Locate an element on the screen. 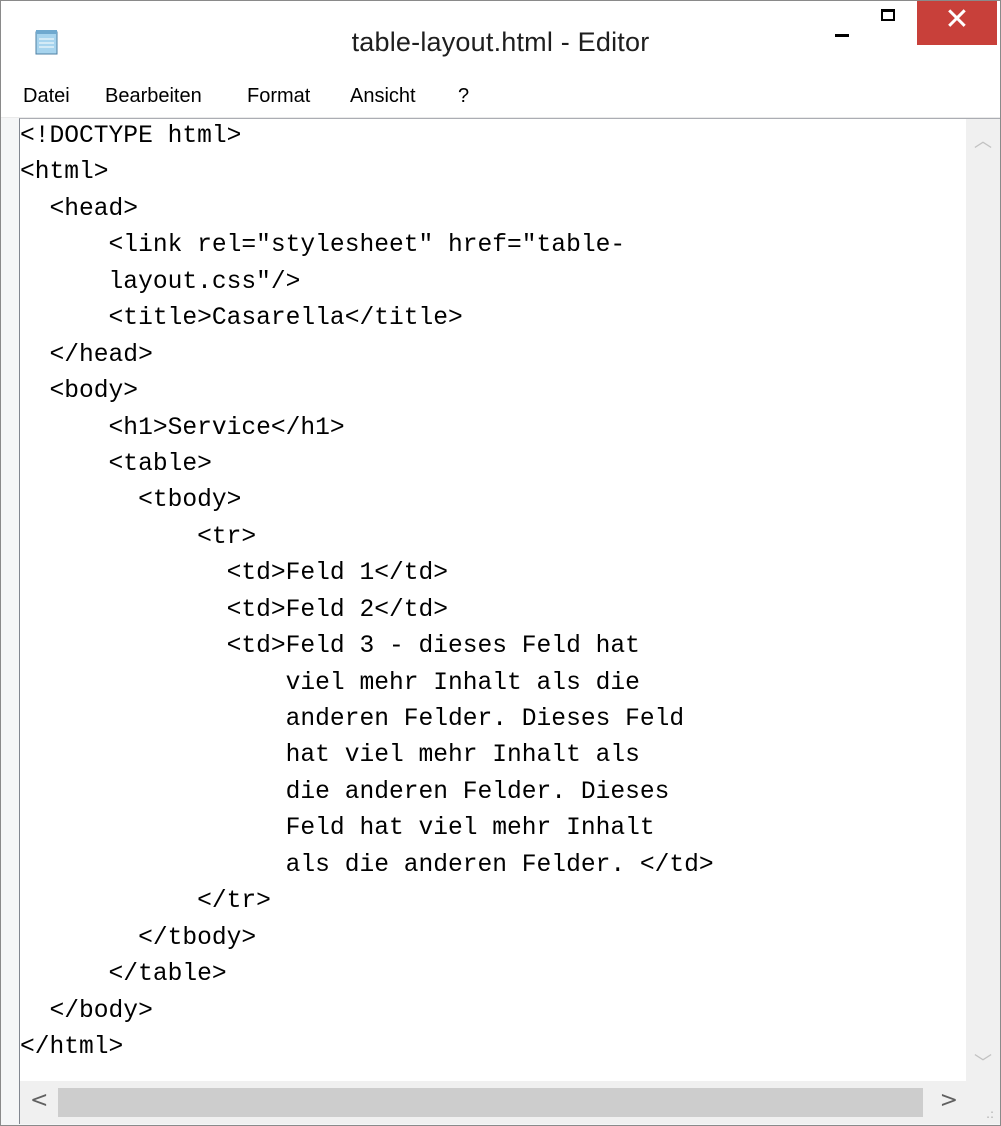 The width and height of the screenshot is (1001, 1126). scroll-up-icon: ︿ is located at coordinates (983, 140).